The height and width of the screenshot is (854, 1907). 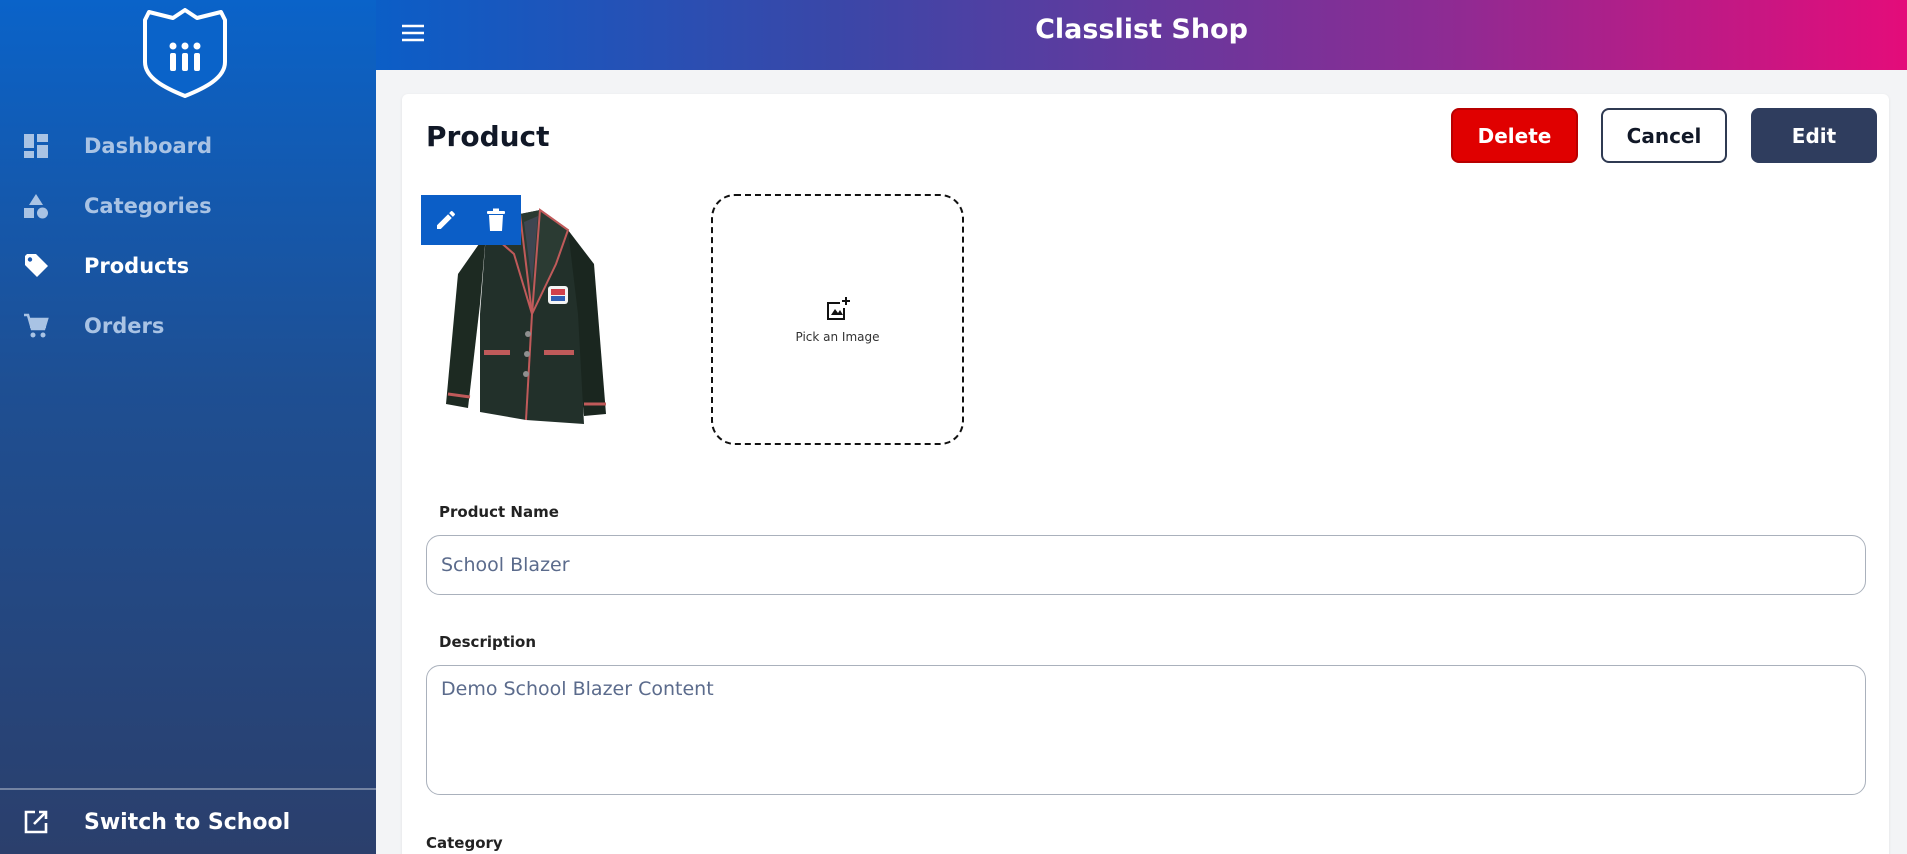 I want to click on pick-image-dropzone: Pick an Image, so click(x=837, y=319).